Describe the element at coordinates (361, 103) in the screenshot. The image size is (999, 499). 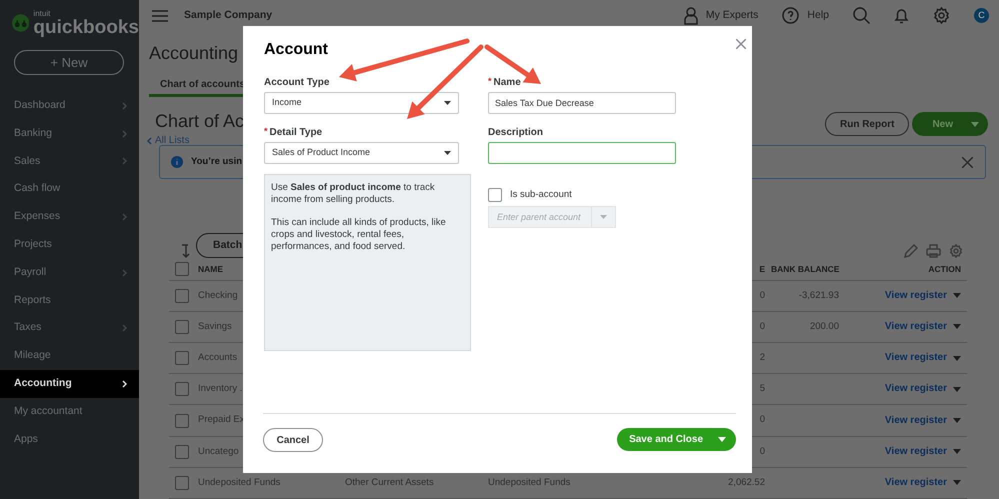
I see `dropdown: Income` at that location.